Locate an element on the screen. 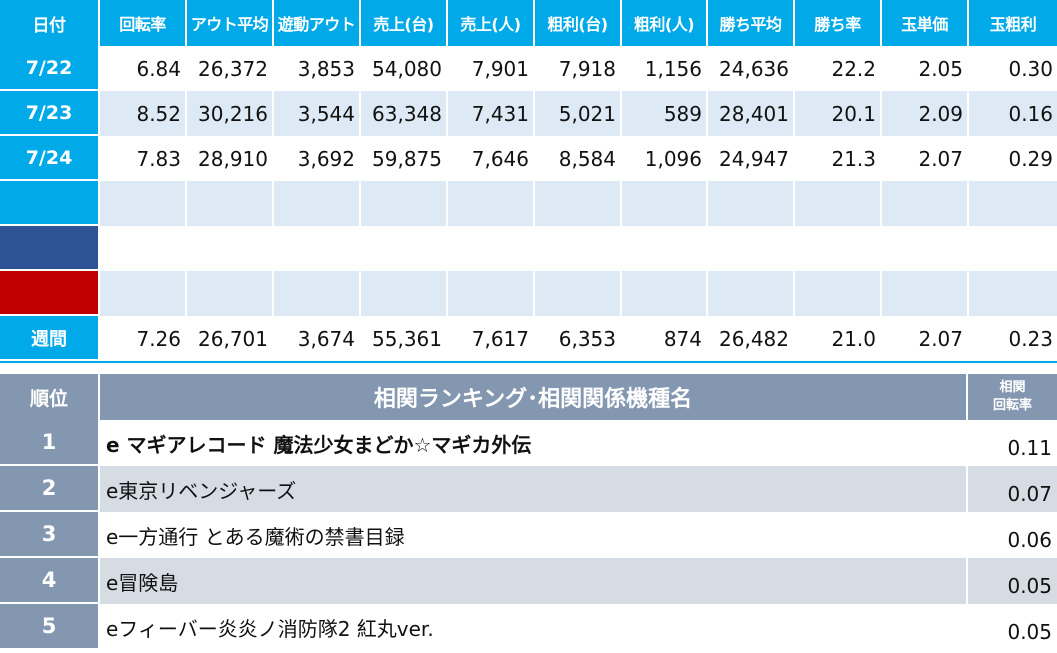 The height and width of the screenshot is (653, 1057). cell-value: 28,910 is located at coordinates (230, 158).